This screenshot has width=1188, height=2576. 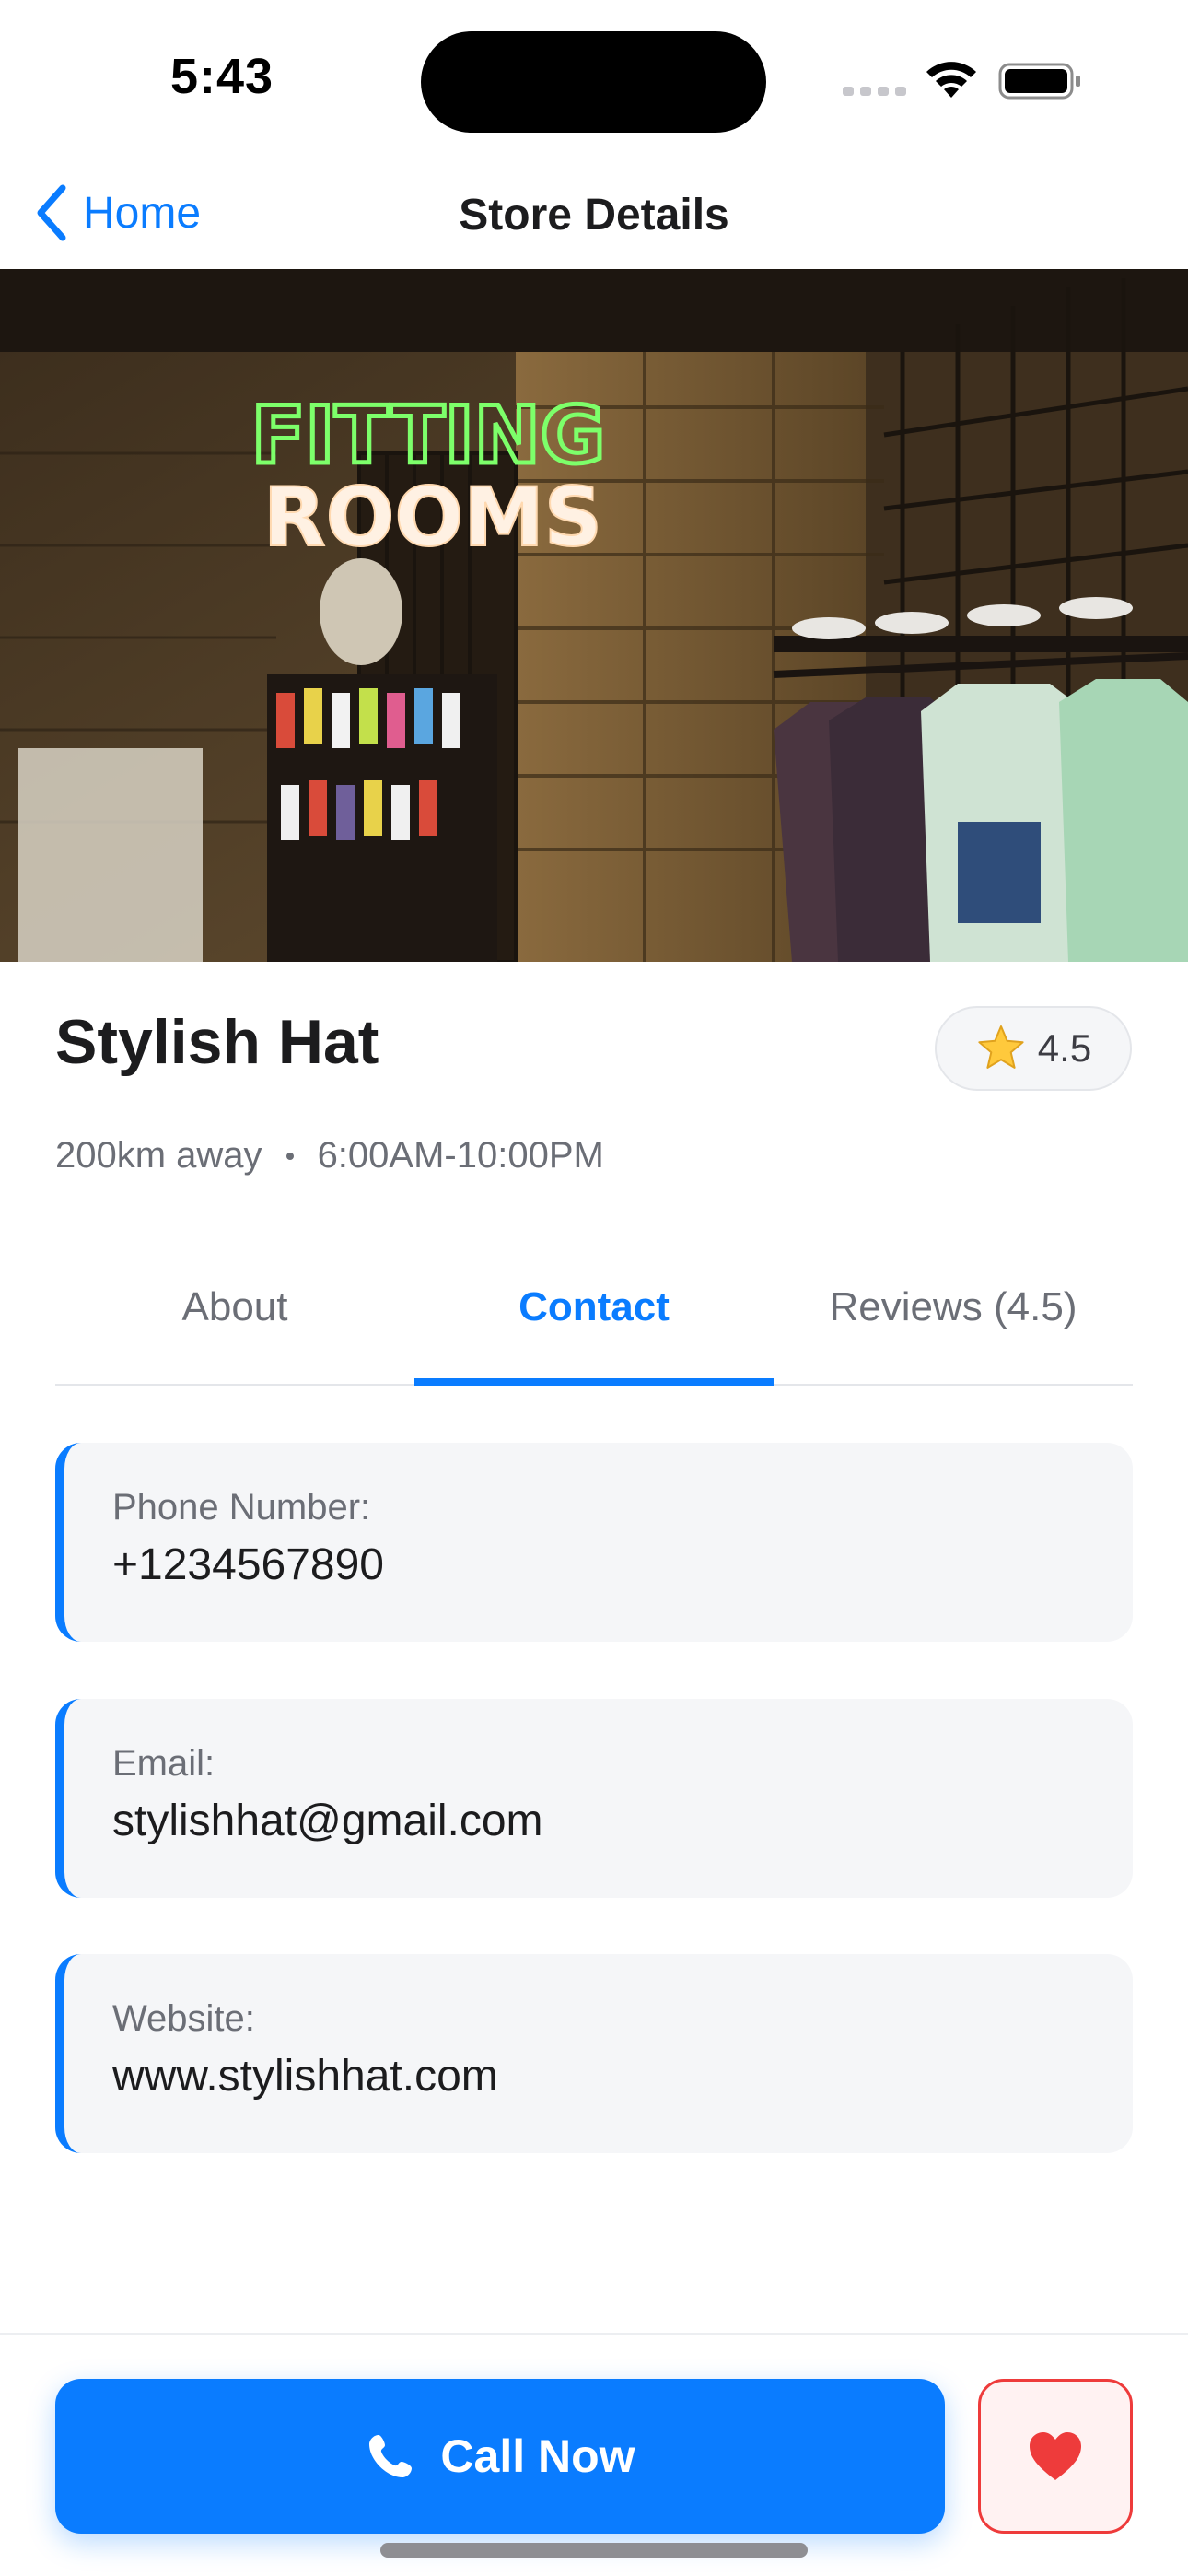 What do you see at coordinates (594, 1542) in the screenshot?
I see `phone-card: Phone Number: +1234567890` at bounding box center [594, 1542].